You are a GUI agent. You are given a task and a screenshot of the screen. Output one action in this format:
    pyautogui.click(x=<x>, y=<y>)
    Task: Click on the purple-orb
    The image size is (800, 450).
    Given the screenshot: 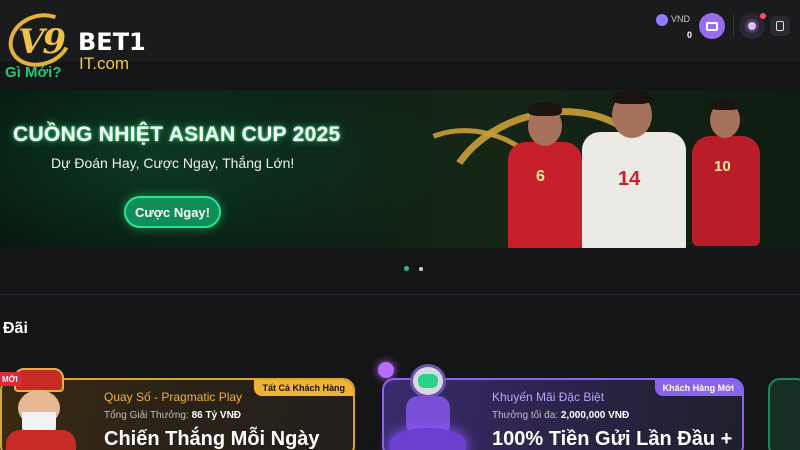 What is the action you would take?
    pyautogui.click(x=386, y=370)
    